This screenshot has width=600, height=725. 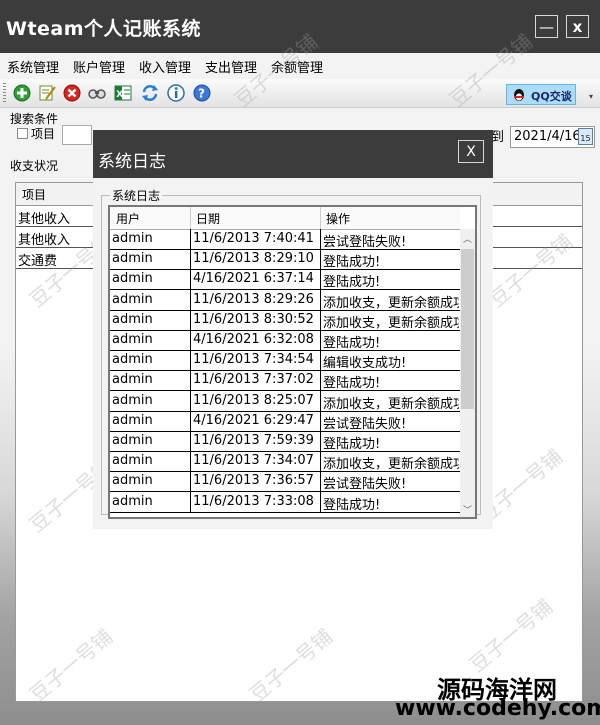 What do you see at coordinates (467, 509) in the screenshot?
I see `scroll-down-icon: ﹀` at bounding box center [467, 509].